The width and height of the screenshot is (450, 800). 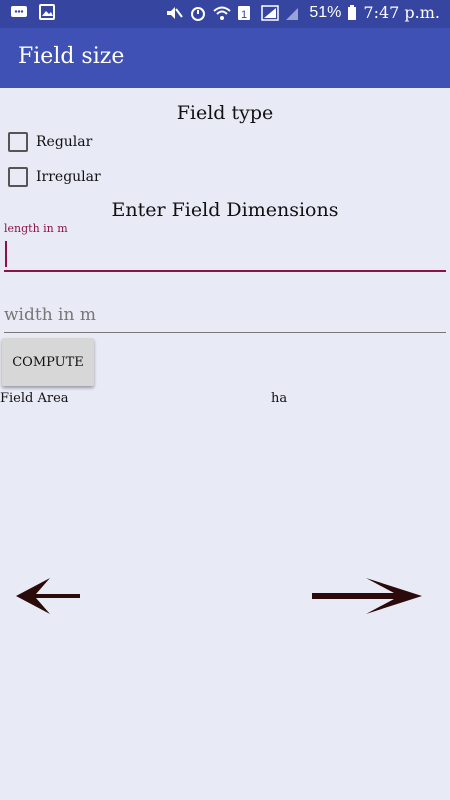 What do you see at coordinates (6, 254) in the screenshot?
I see `text-cursor` at bounding box center [6, 254].